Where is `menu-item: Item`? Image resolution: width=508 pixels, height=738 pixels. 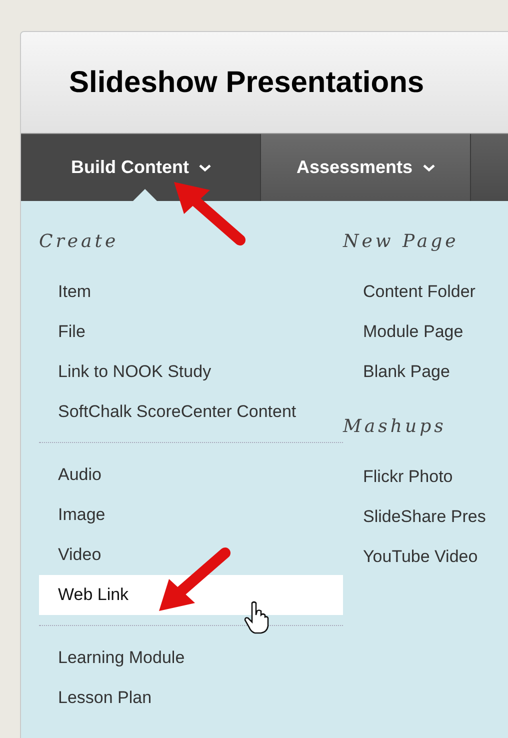
menu-item: Item is located at coordinates (191, 292).